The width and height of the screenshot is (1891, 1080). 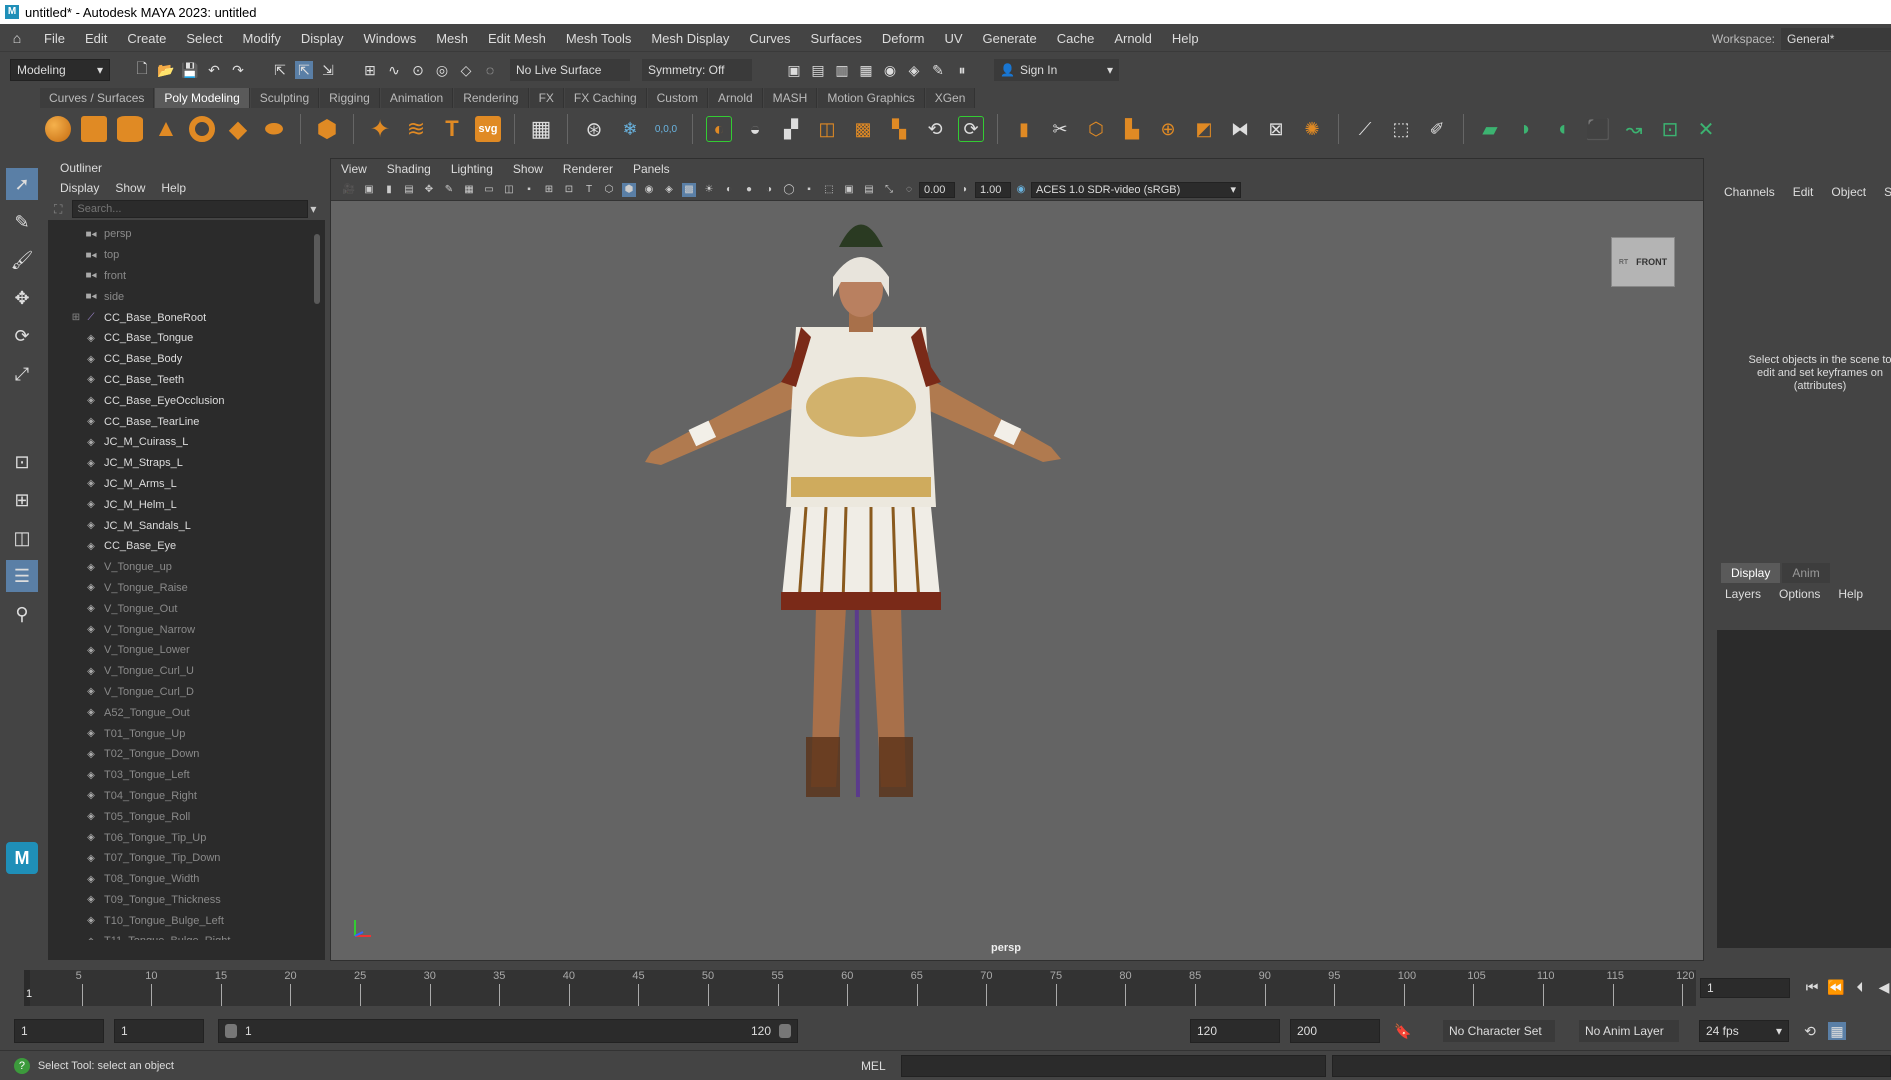 What do you see at coordinates (179, 317) in the screenshot?
I see `outliner-item: ⊞ ⟋ CC_Base_BoneRoot` at bounding box center [179, 317].